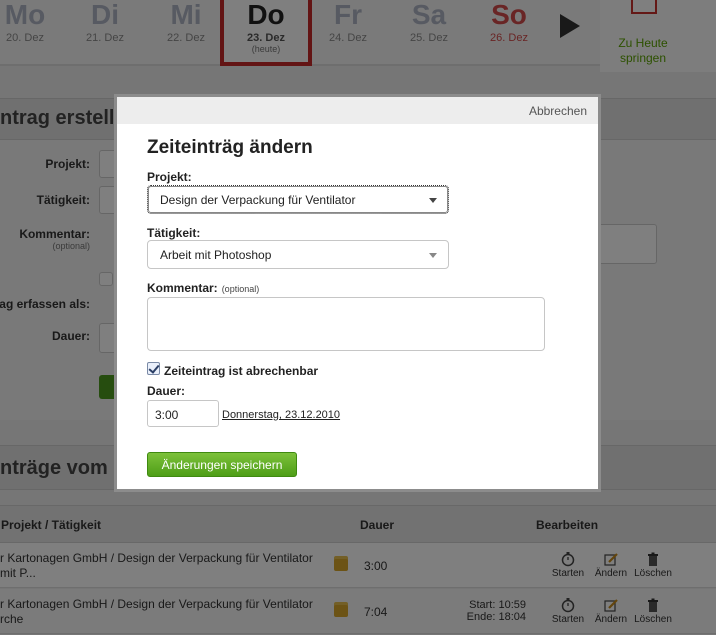  Describe the element at coordinates (174, 233) in the screenshot. I see `activity-label: Tätigkeit:` at that location.